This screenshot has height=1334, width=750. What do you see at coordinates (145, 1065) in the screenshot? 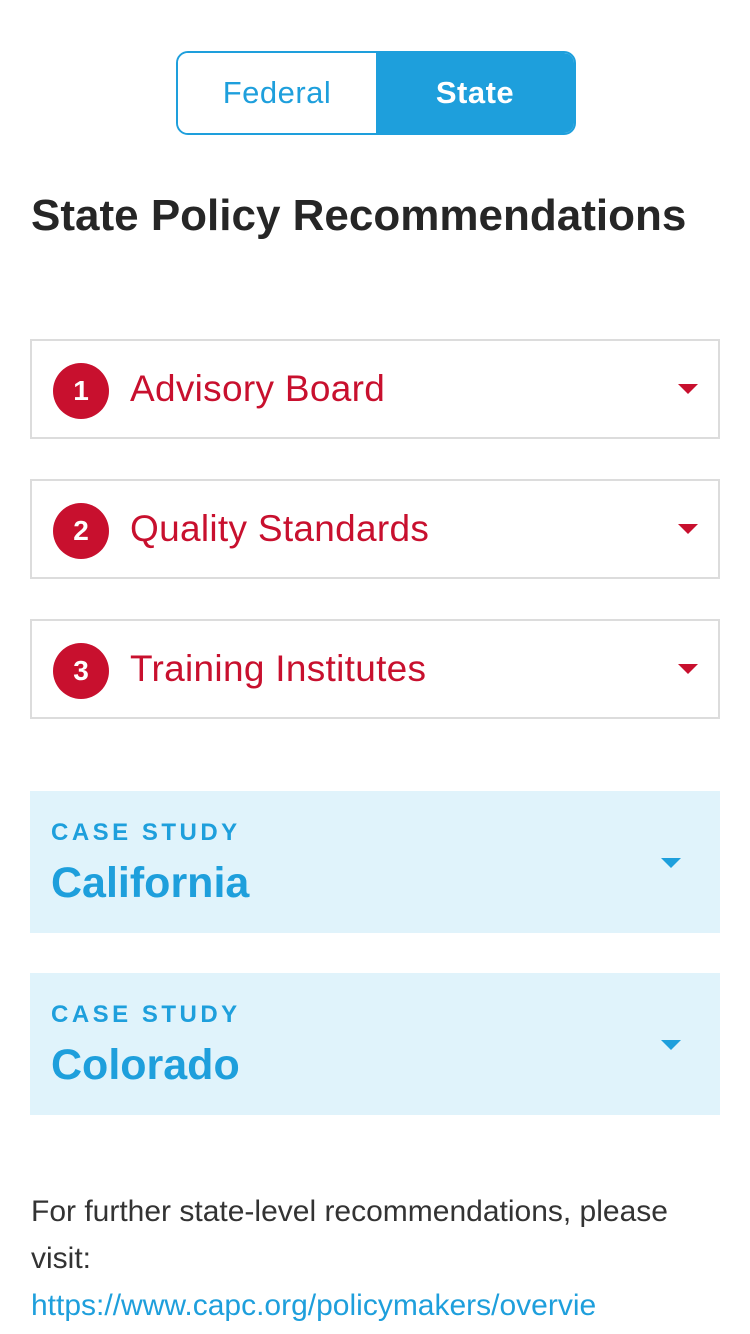
I see `case-study-title: Colorado` at bounding box center [145, 1065].